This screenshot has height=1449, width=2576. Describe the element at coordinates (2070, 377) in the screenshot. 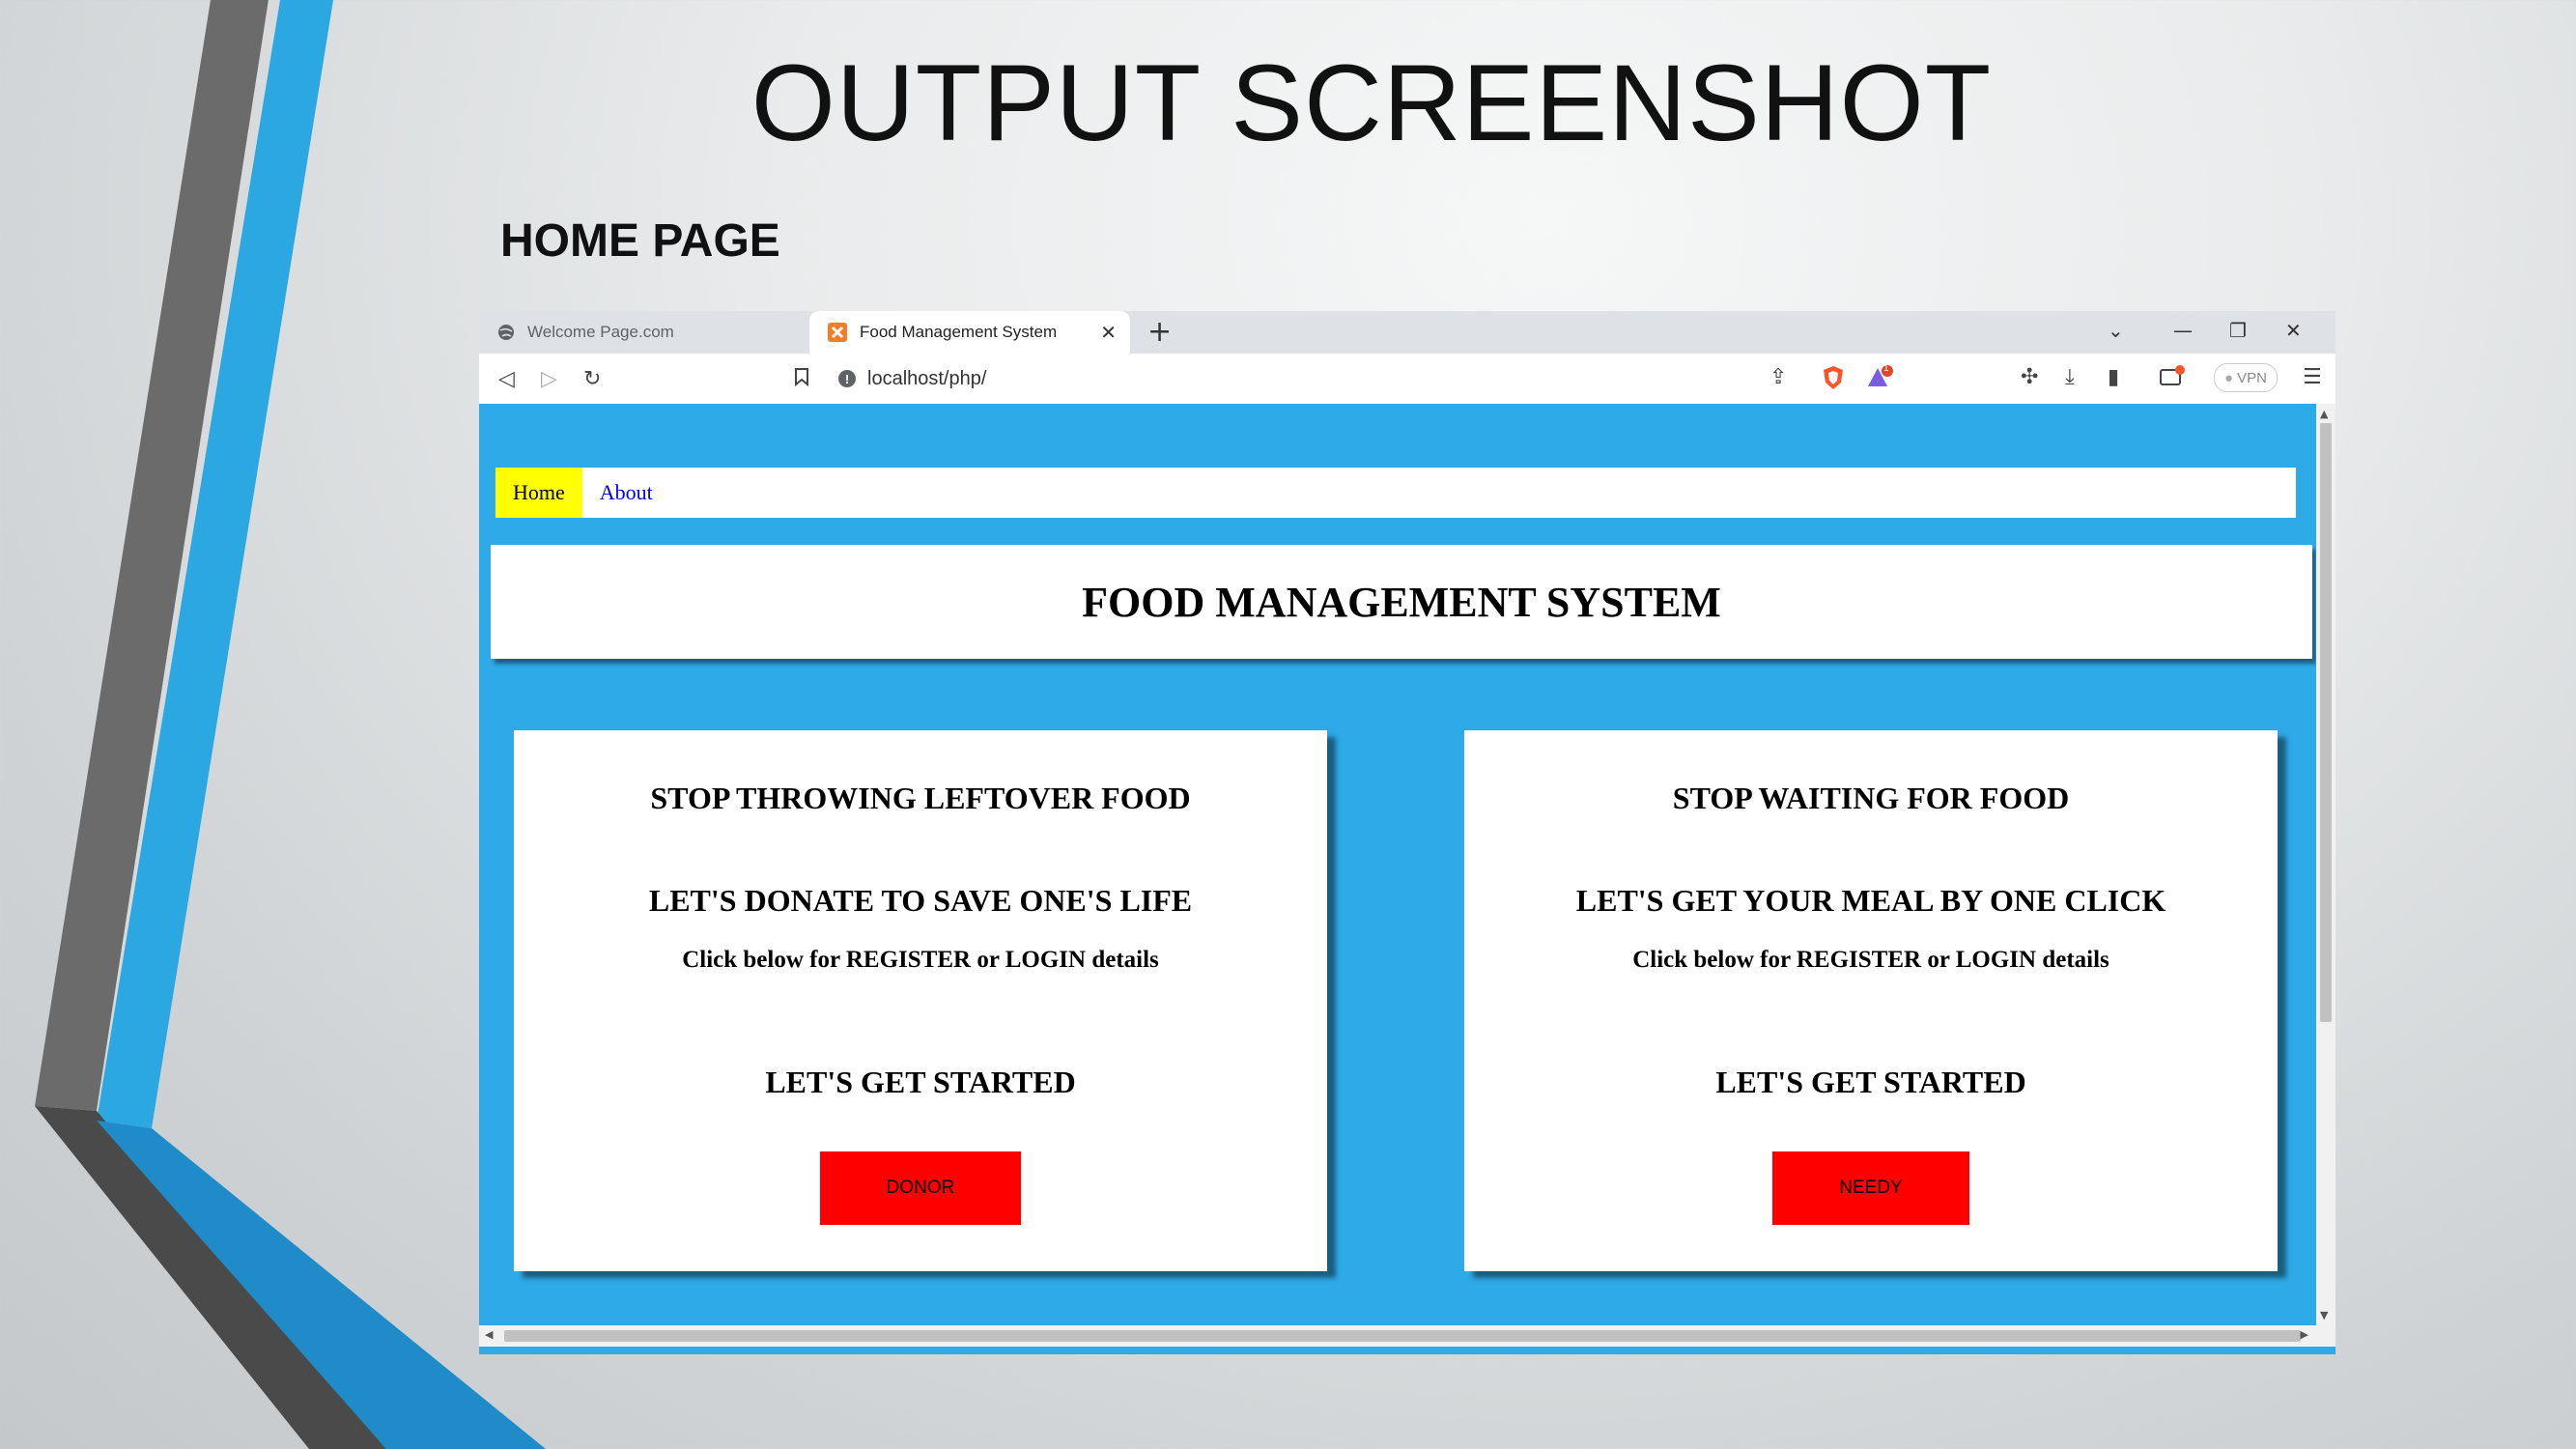

I see `download-icon: ⤓` at that location.